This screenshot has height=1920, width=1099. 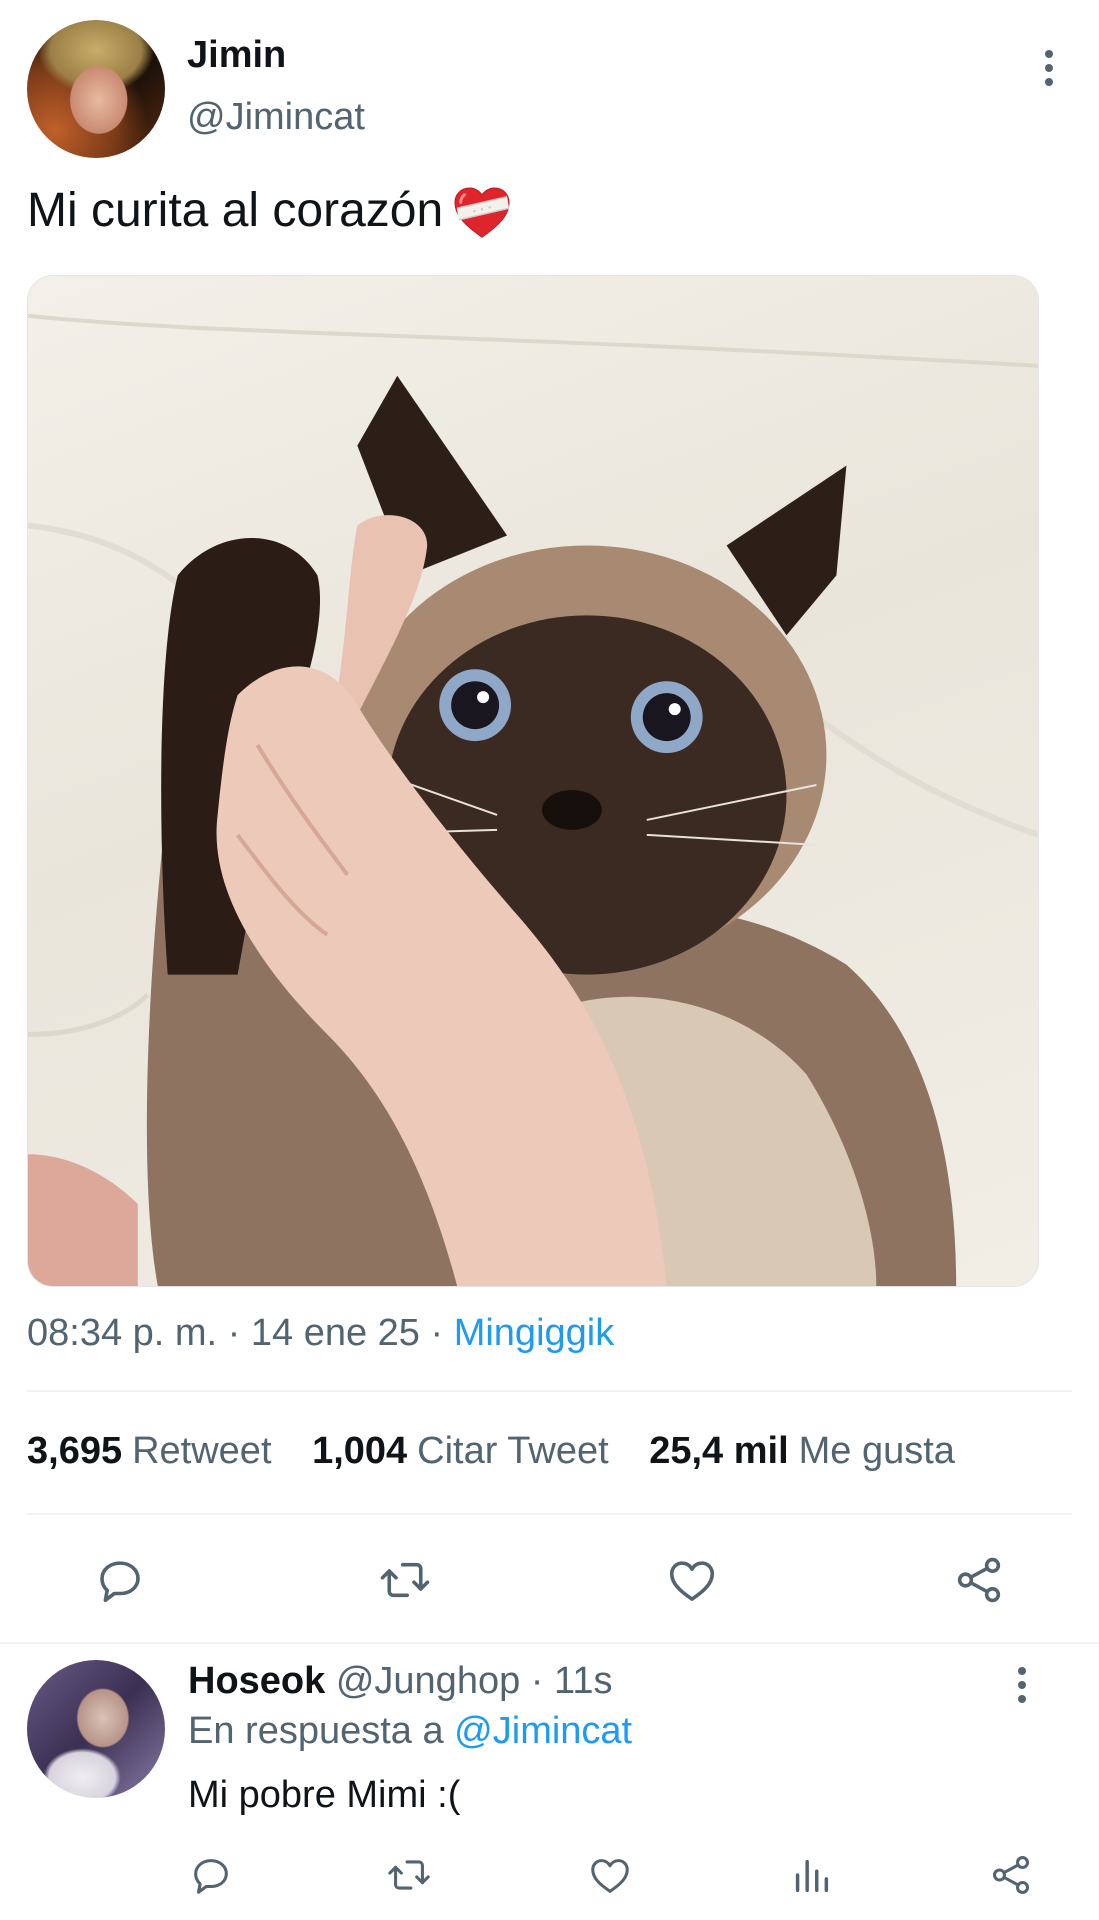 I want to click on tweet-meta: 08:34 p. m. · 14 ene 25 · Mingiggik, so click(x=320, y=1333).